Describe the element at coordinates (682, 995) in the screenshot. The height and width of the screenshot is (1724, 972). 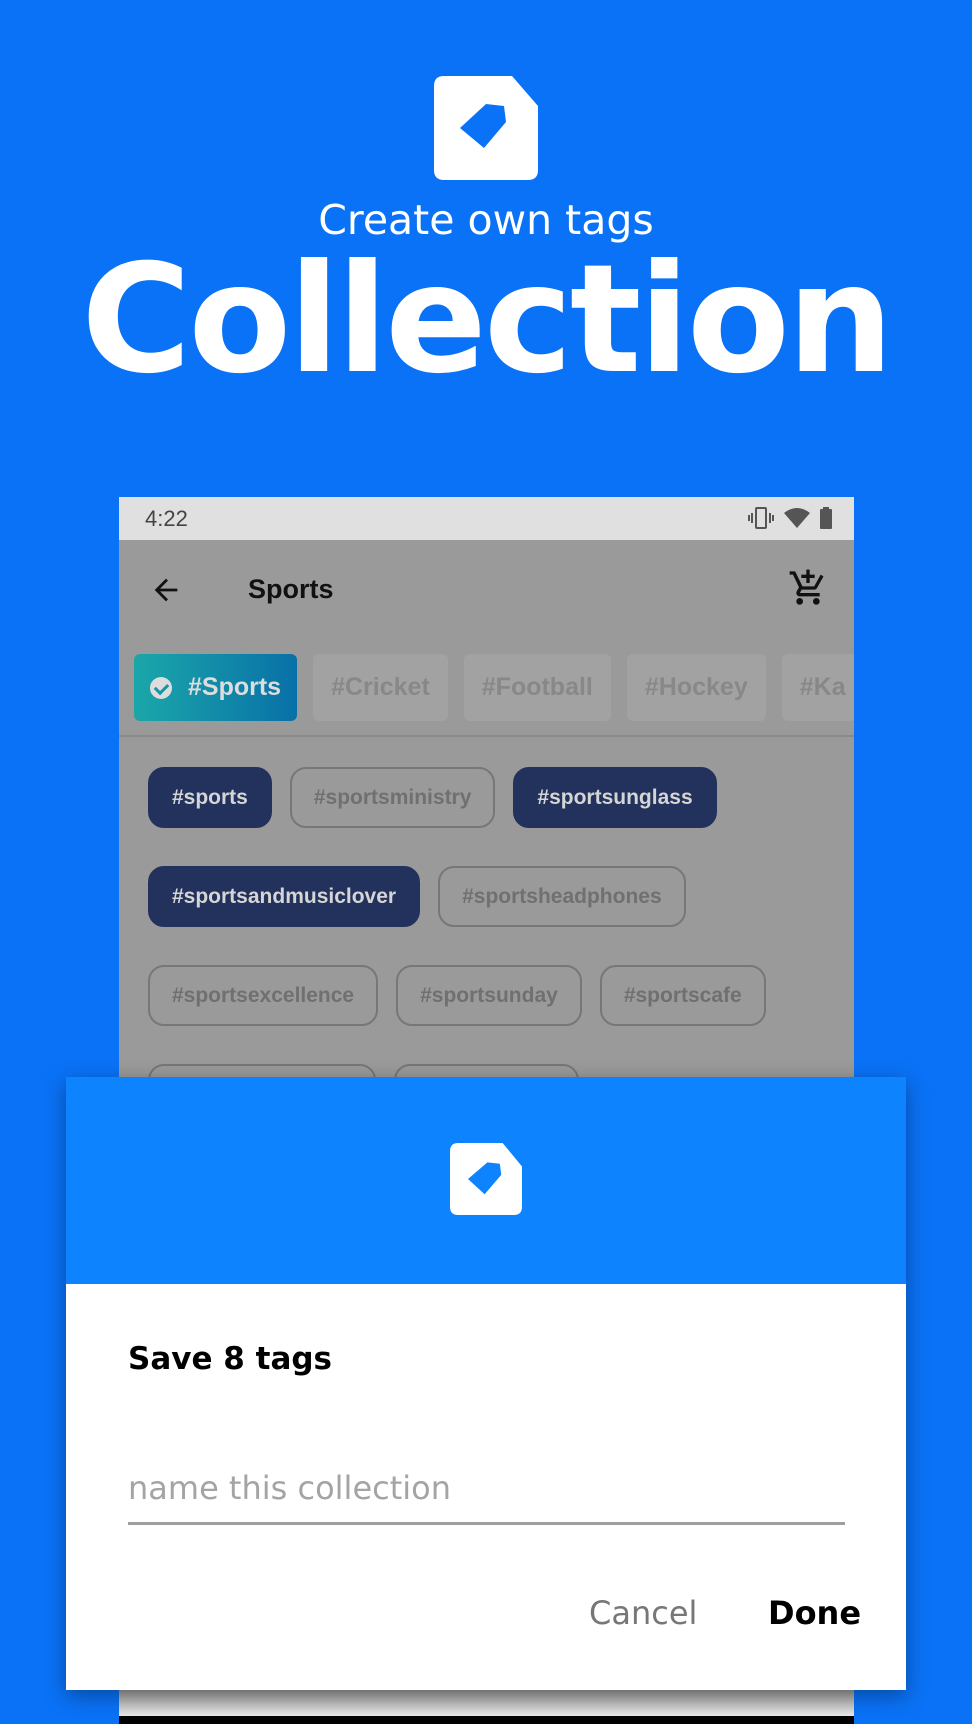
I see `tag-chip: #sportscafe` at that location.